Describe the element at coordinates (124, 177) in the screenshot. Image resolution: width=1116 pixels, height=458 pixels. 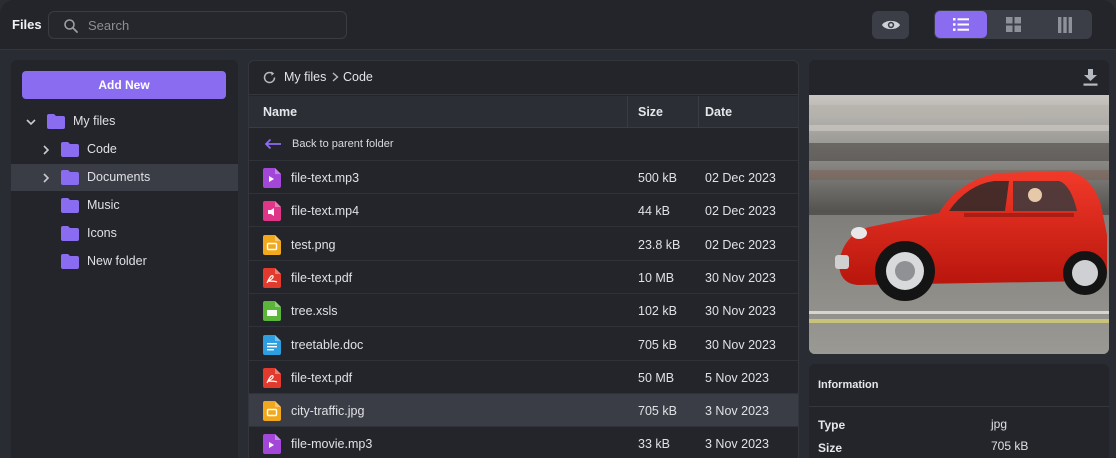
I see `tree-item-documents: Documents` at that location.